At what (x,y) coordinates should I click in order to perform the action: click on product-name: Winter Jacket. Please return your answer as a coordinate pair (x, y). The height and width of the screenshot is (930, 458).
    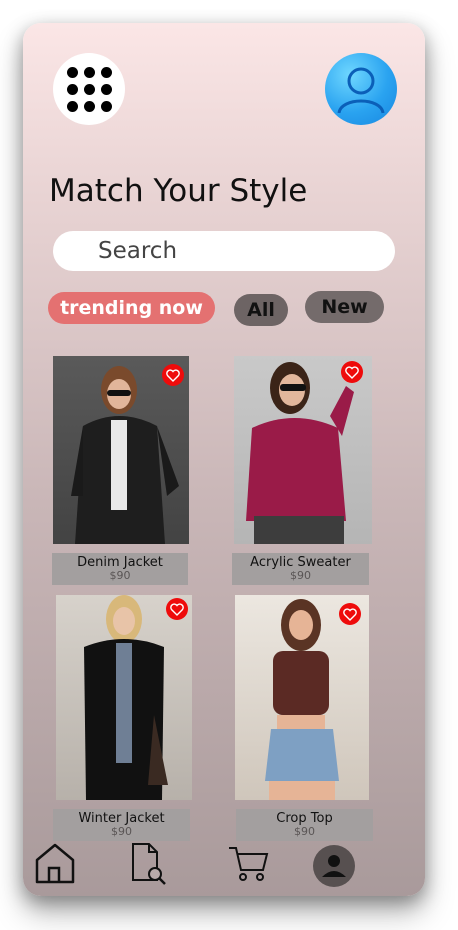
    Looking at the image, I should click on (121, 818).